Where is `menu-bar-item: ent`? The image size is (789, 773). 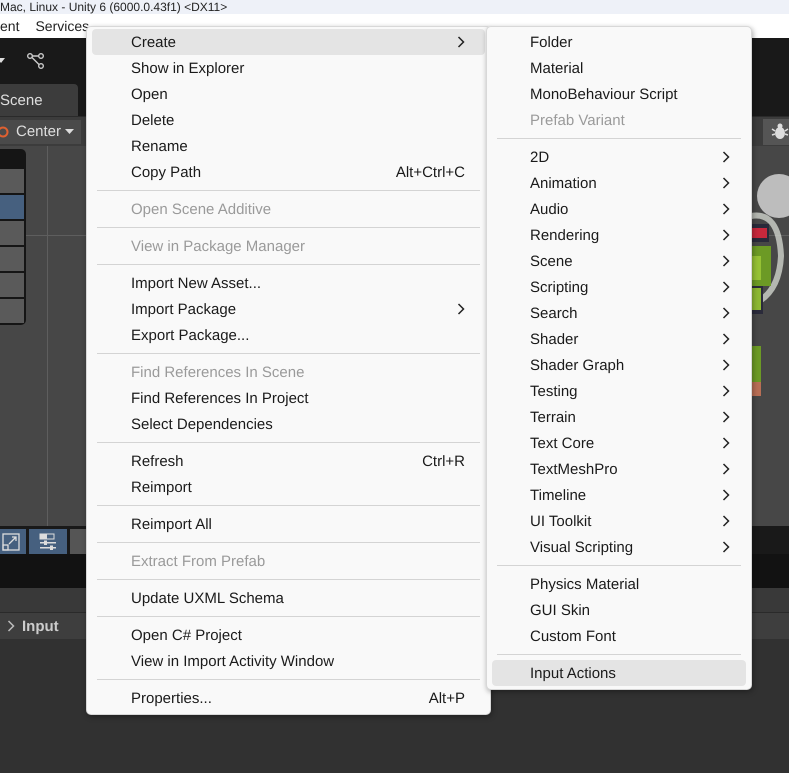
menu-bar-item: ent is located at coordinates (10, 26).